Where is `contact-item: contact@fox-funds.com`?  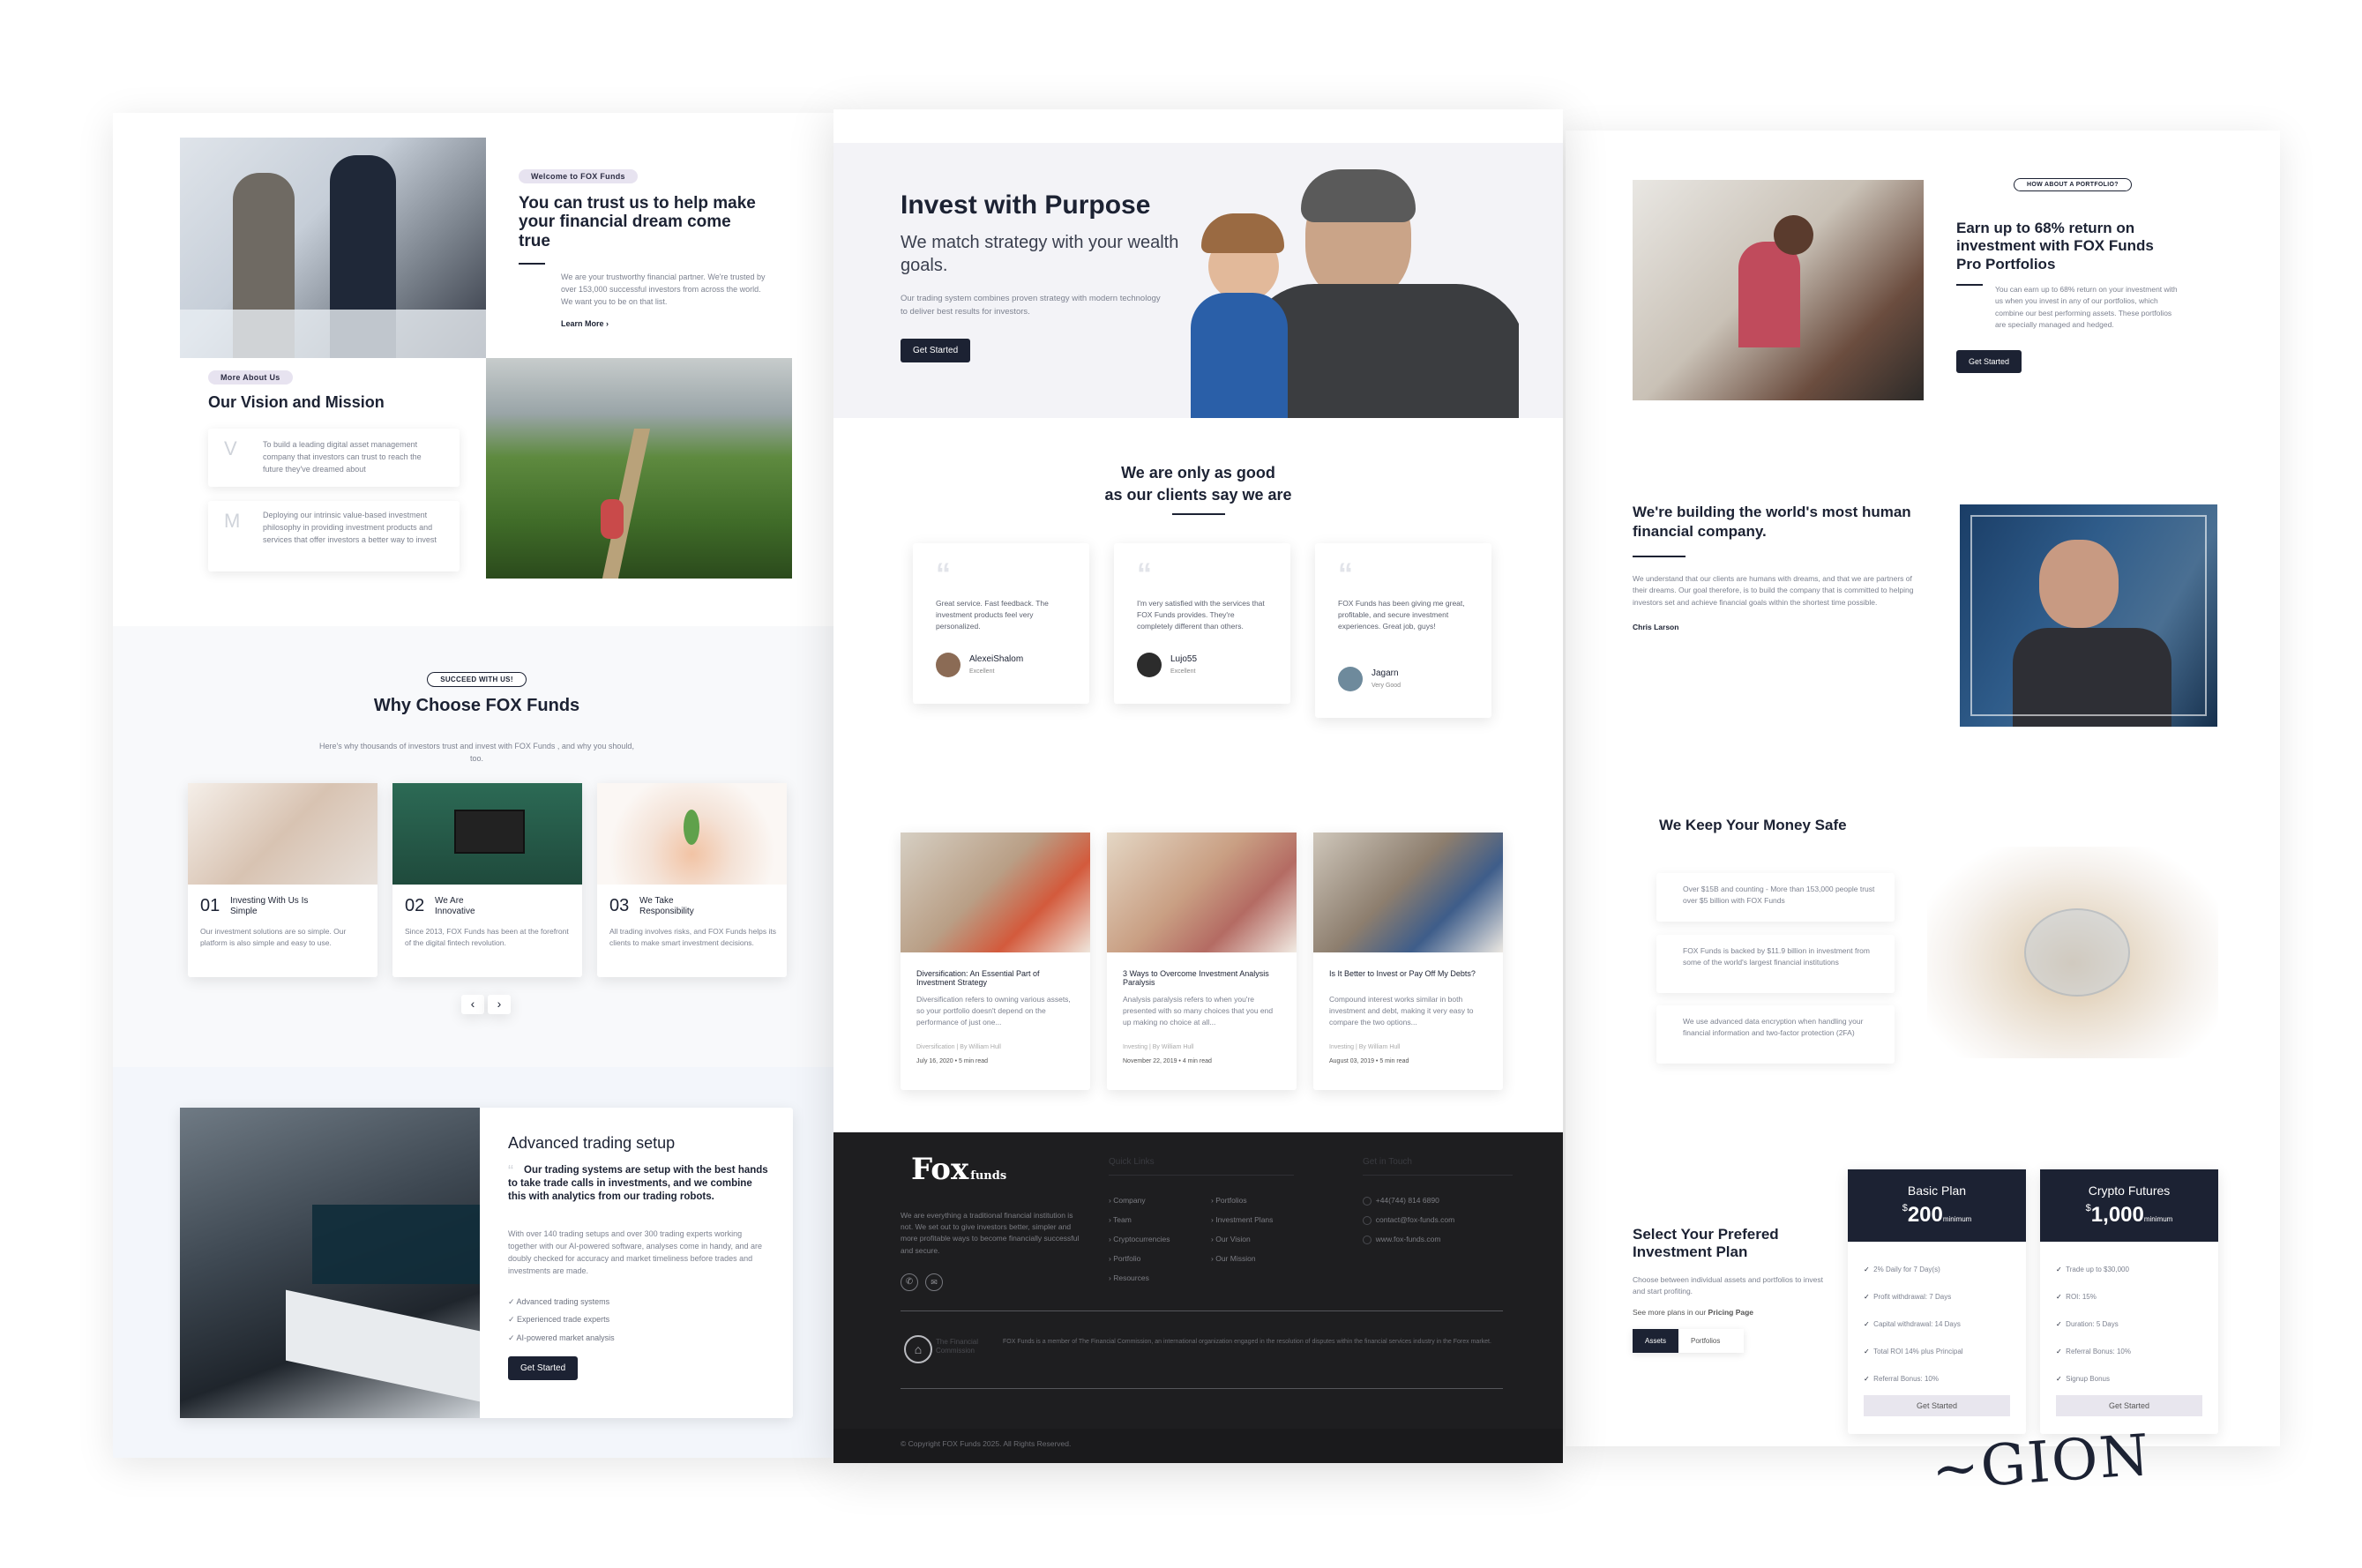
contact-item: contact@fox-funds.com is located at coordinates (1408, 1219).